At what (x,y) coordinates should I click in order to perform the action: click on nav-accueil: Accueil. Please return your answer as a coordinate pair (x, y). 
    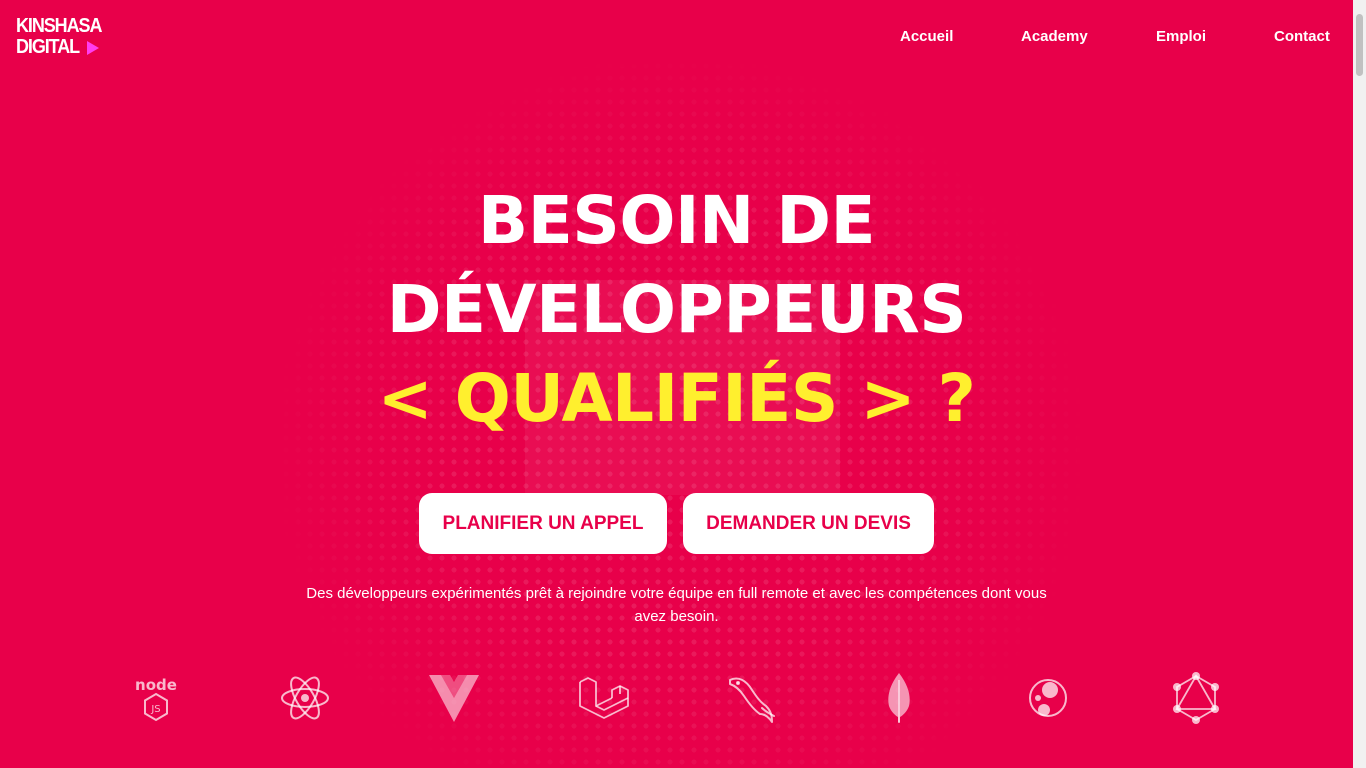
    Looking at the image, I should click on (926, 36).